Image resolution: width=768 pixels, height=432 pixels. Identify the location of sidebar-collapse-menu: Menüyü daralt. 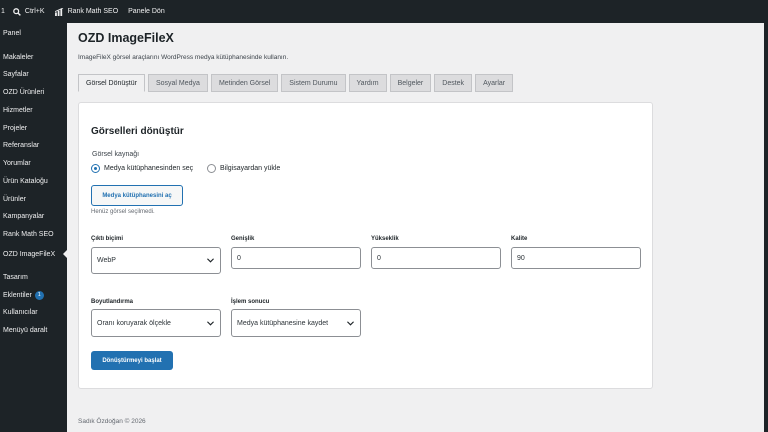
(33, 330).